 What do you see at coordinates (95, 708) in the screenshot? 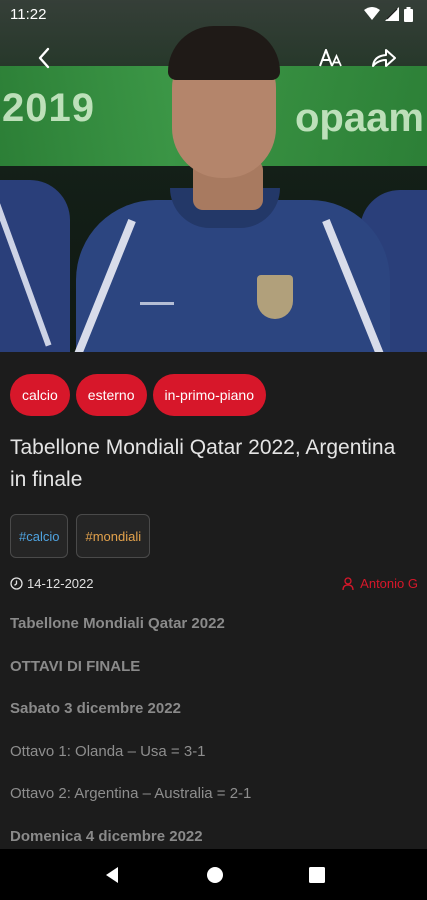
I see `article-paragraph: Sabato 3 dicembre 2022` at bounding box center [95, 708].